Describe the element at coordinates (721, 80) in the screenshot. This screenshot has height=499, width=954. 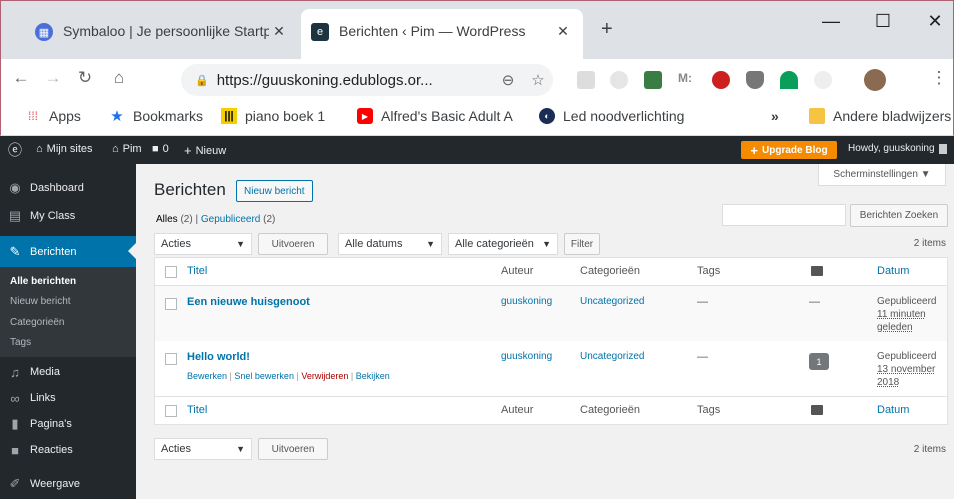
I see `opera-extension-icon` at that location.